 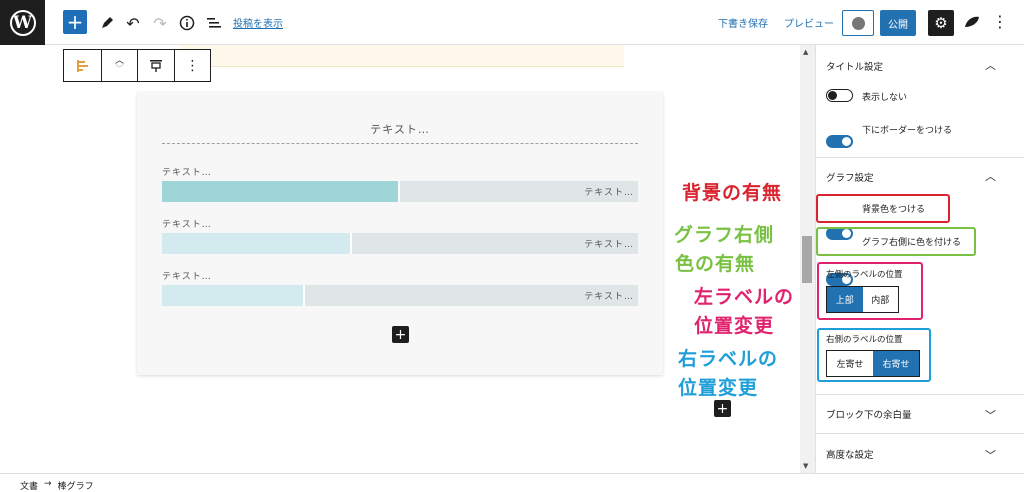 I want to click on right-label-position-group: 左寄せ 右寄せ, so click(x=873, y=363).